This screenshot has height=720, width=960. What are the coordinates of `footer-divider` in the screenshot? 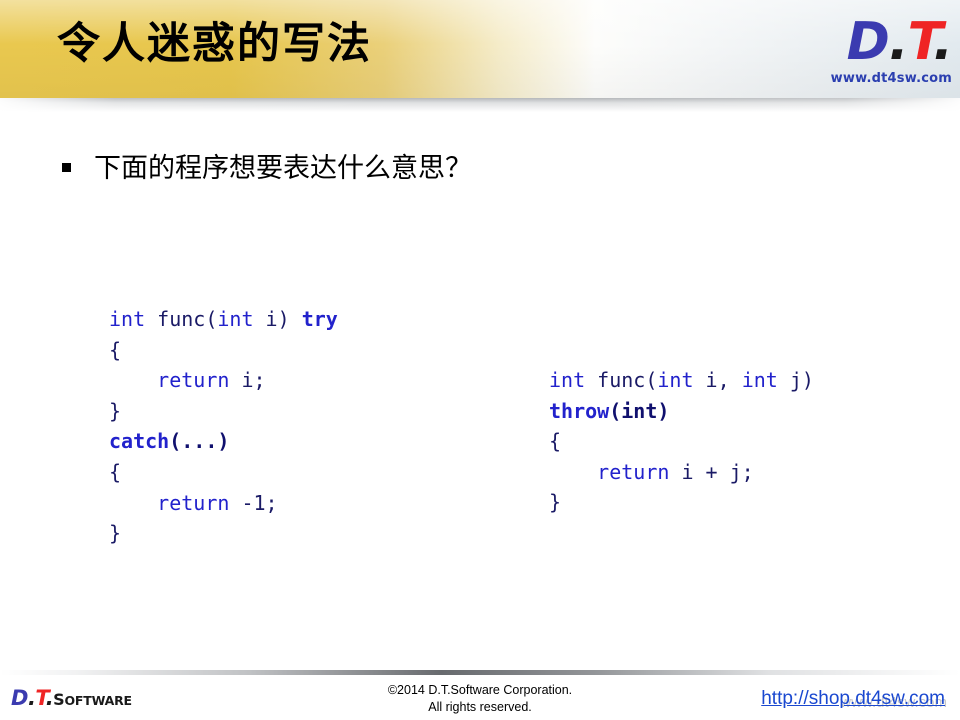 It's located at (480, 672).